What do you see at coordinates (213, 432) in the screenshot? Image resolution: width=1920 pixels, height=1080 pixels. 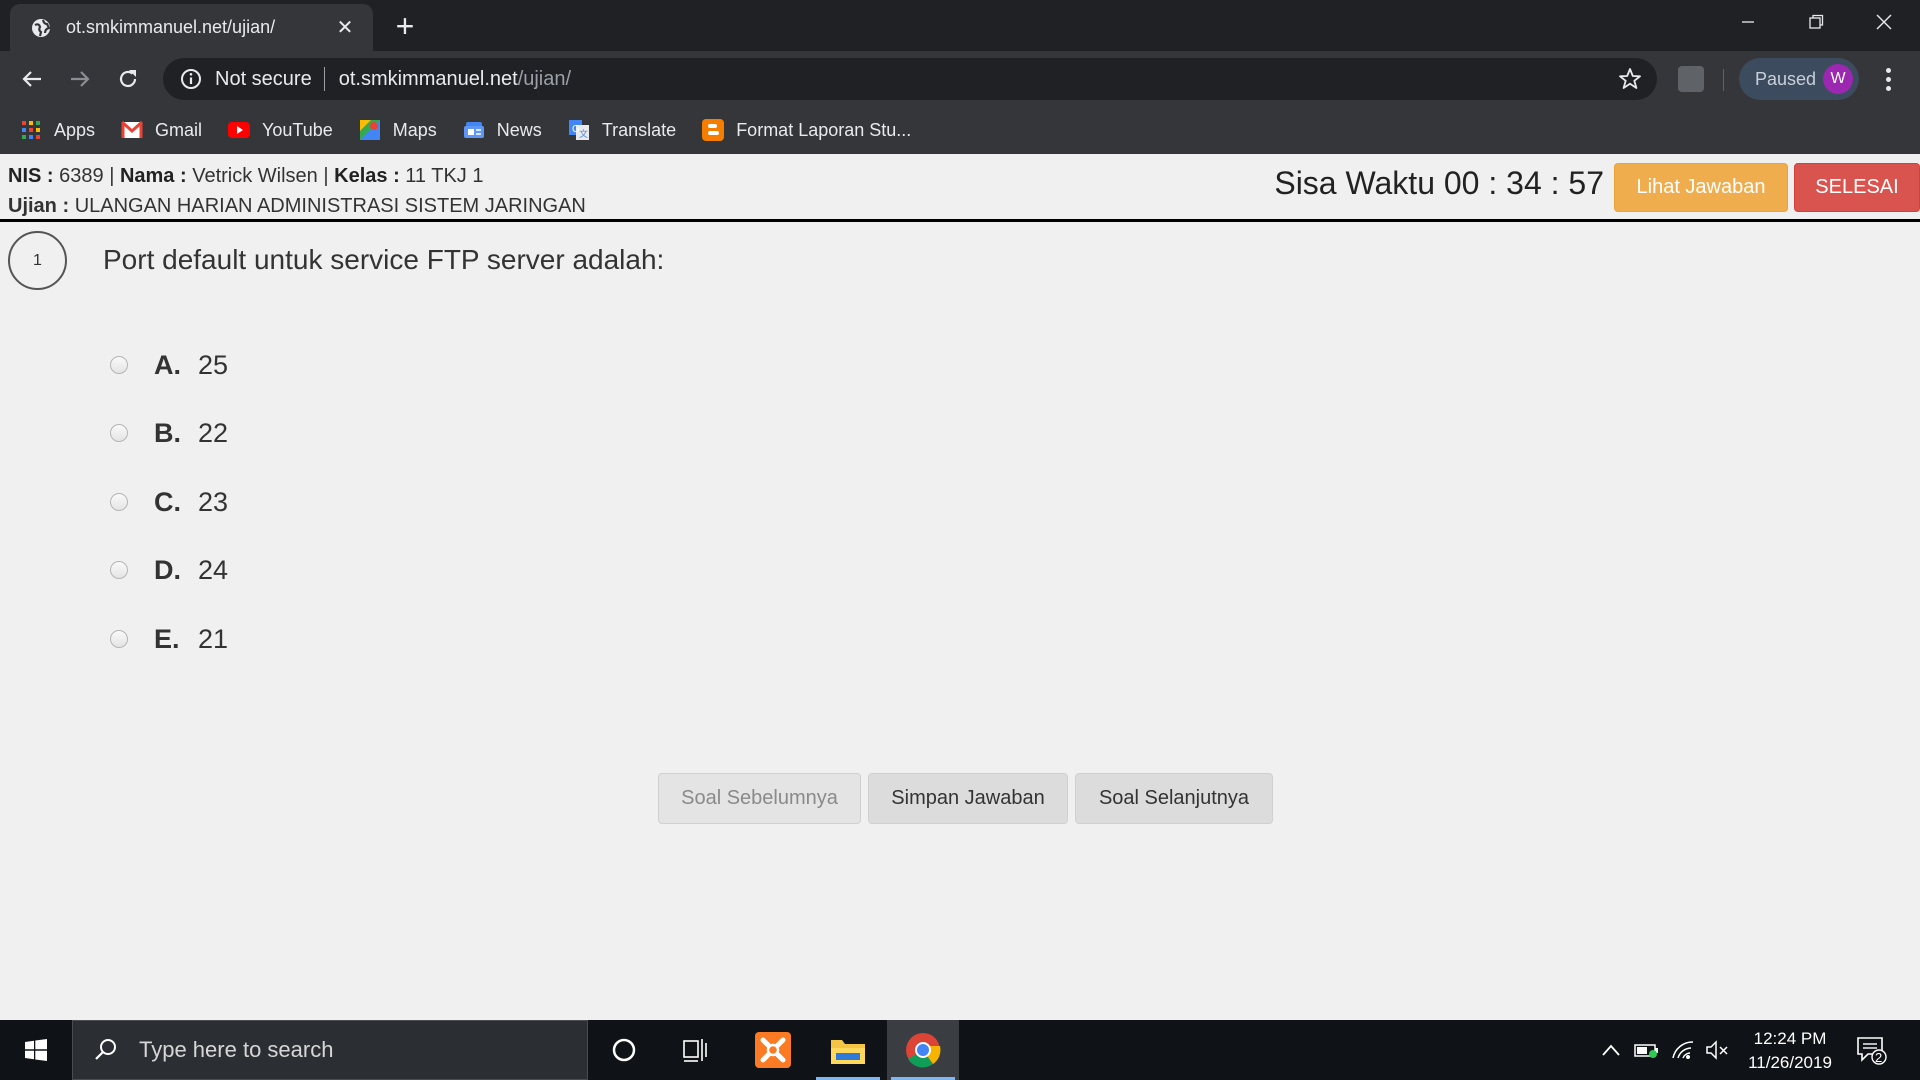 I see `option-value: 22` at bounding box center [213, 432].